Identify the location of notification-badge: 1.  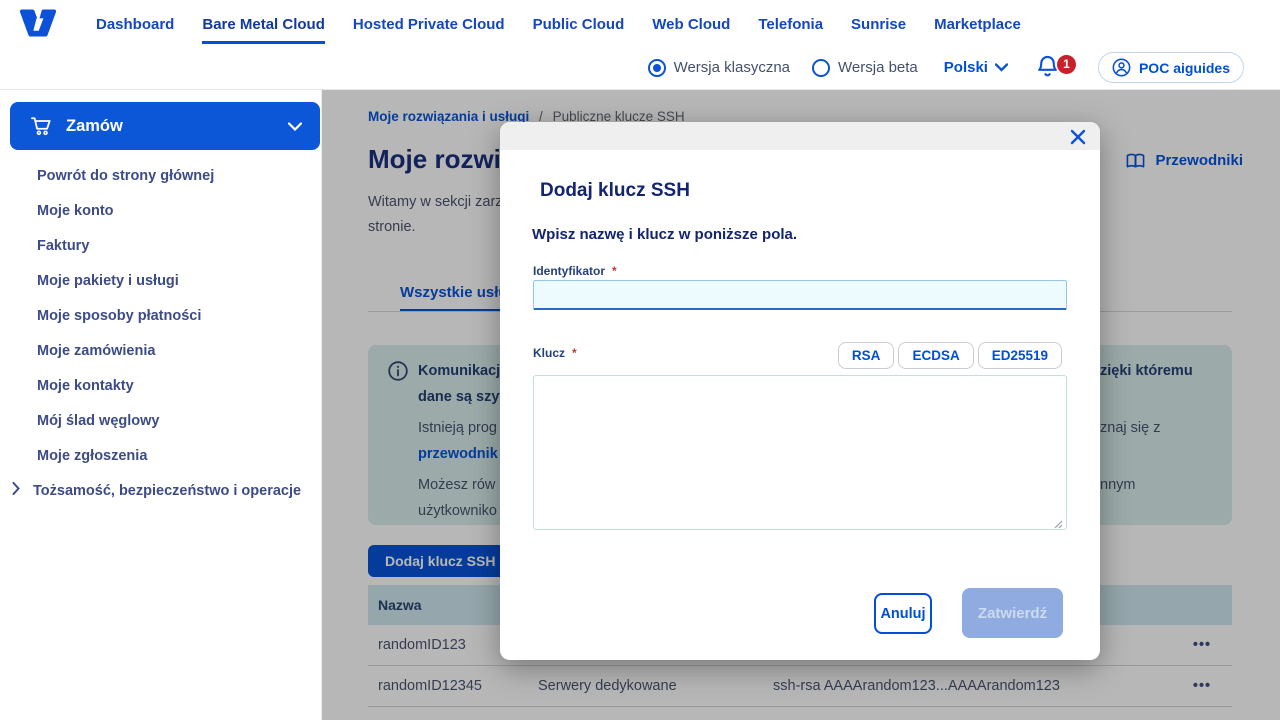
(1066, 64).